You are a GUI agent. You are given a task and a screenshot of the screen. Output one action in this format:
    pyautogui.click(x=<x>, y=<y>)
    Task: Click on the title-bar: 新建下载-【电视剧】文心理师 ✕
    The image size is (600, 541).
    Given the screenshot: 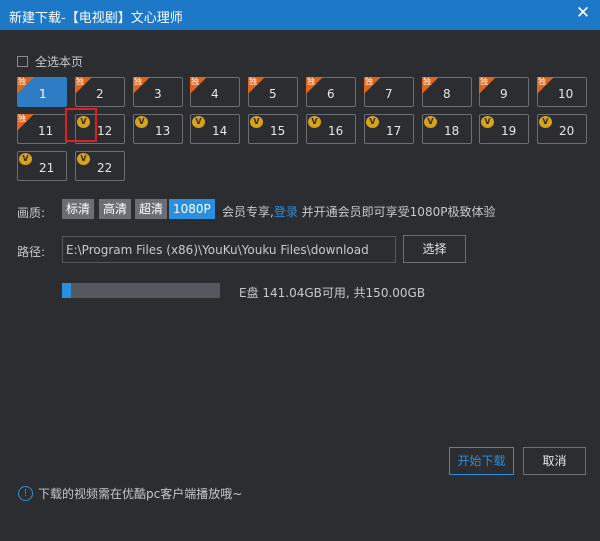 What is the action you would take?
    pyautogui.click(x=300, y=15)
    